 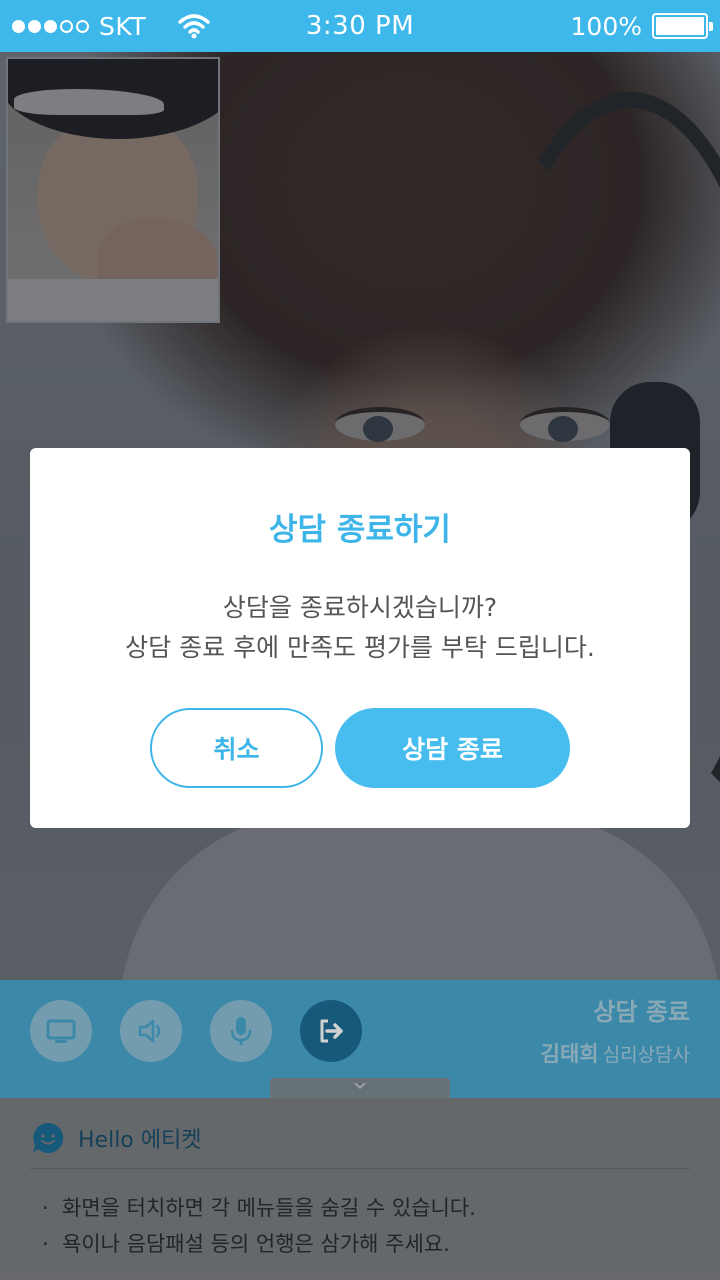 I want to click on dialog-message-line-2: 상담 종료 후에 만족도 평가를 부탁 드립니다., so click(x=360, y=647).